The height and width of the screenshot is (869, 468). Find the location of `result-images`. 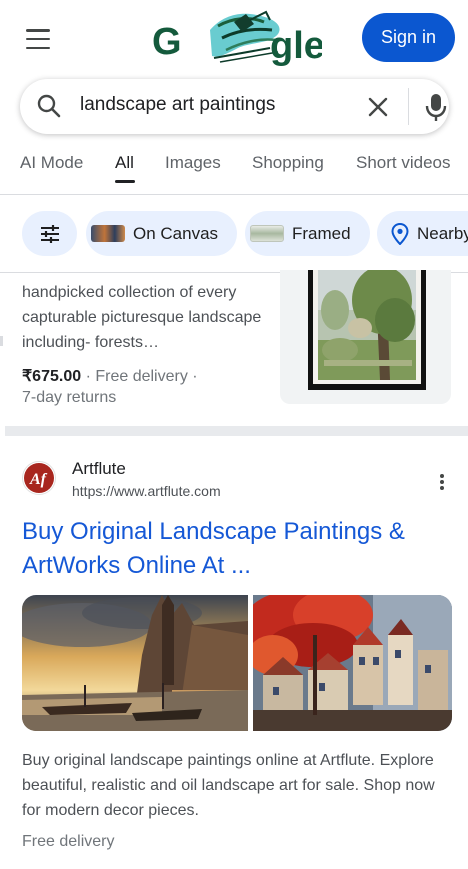

result-images is located at coordinates (237, 663).